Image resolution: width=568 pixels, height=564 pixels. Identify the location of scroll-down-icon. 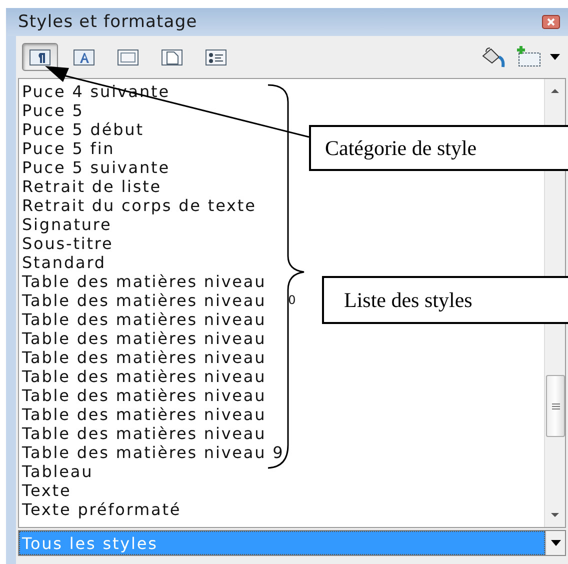
(555, 515).